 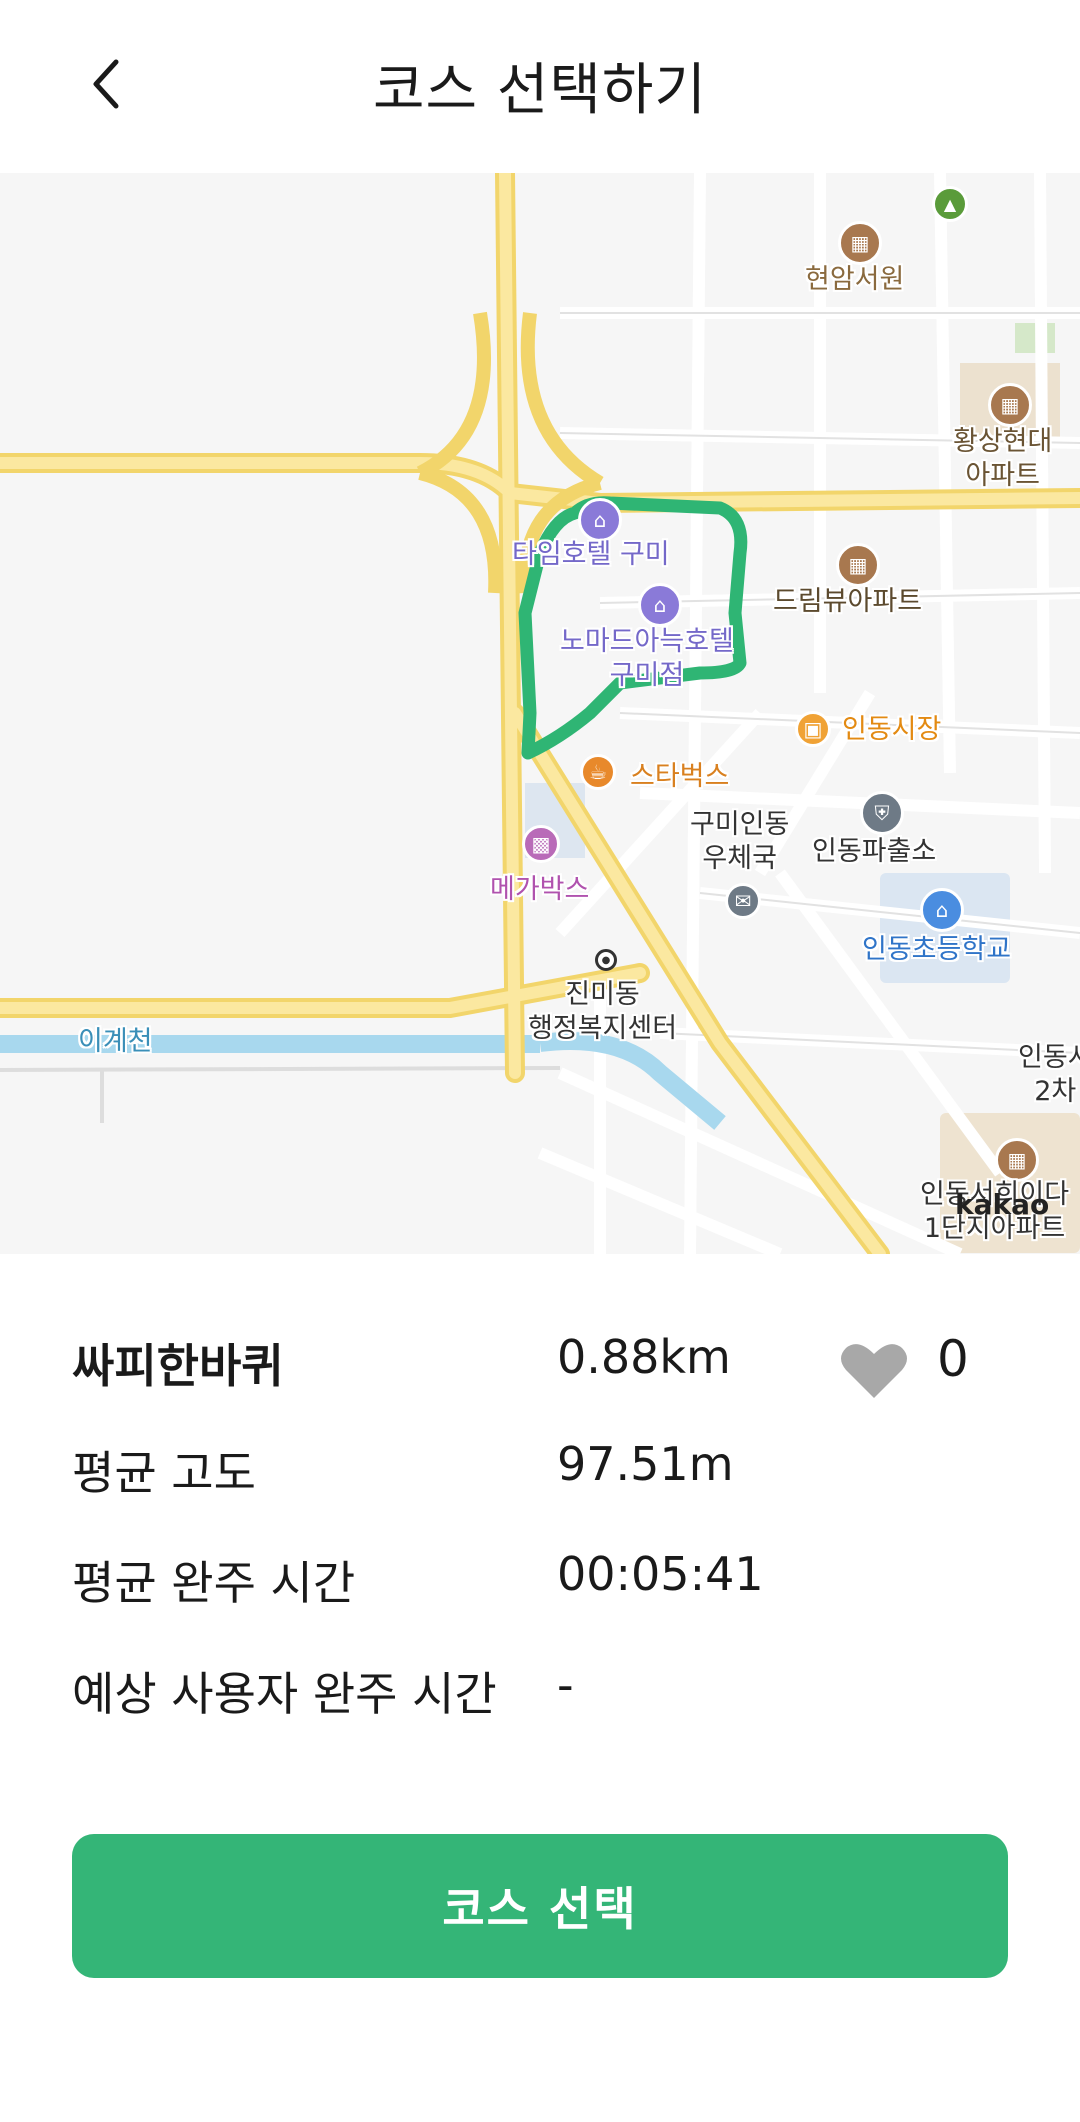 I want to click on poi-starbucks: 스타벅스, so click(x=679, y=777).